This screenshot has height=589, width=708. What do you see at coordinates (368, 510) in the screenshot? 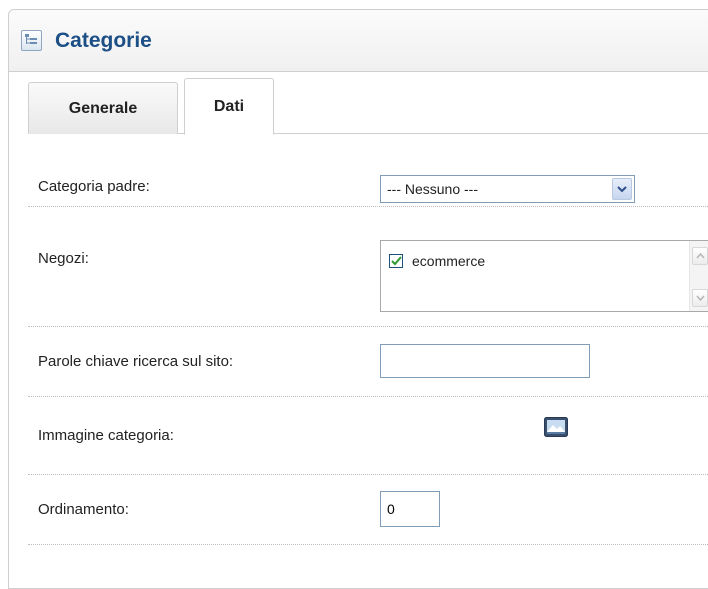
I see `form-row-sort-order: Ordinamento:` at bounding box center [368, 510].